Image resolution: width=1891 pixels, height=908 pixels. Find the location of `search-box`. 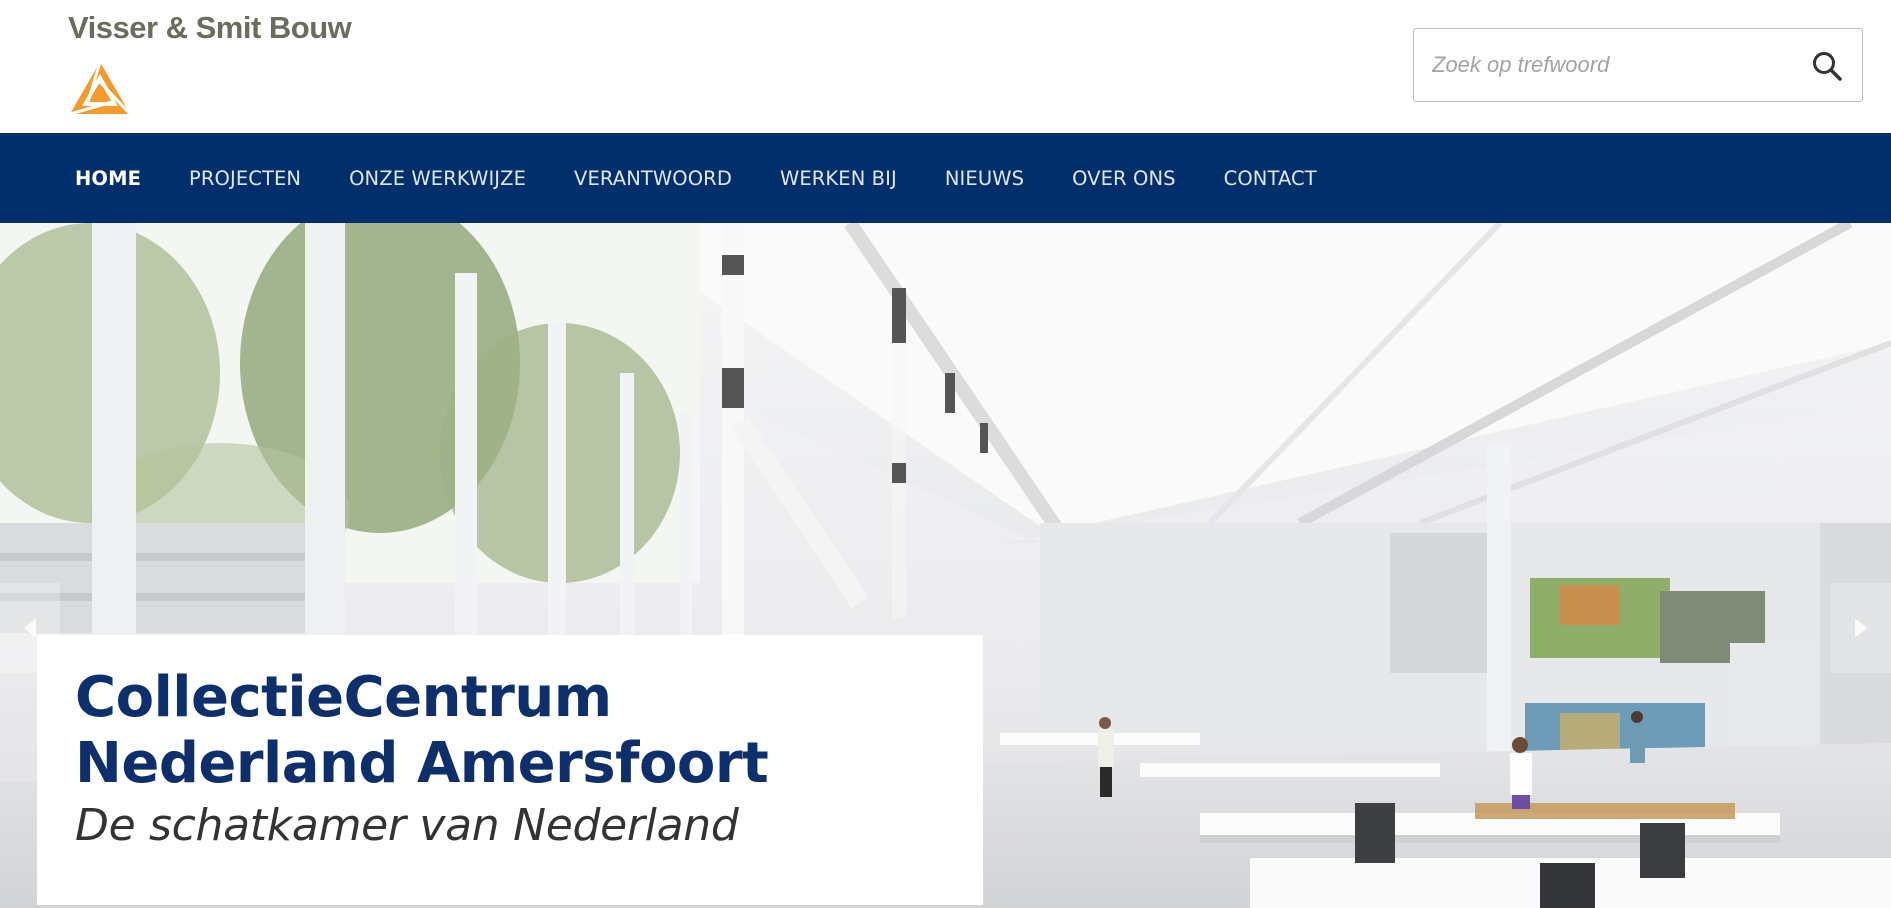

search-box is located at coordinates (1638, 65).